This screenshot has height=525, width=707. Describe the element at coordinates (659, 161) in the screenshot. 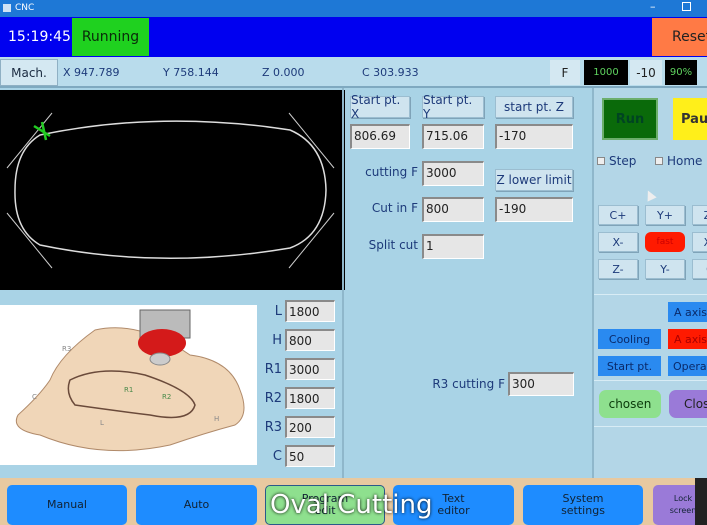

I see `home-checkbox-box` at that location.